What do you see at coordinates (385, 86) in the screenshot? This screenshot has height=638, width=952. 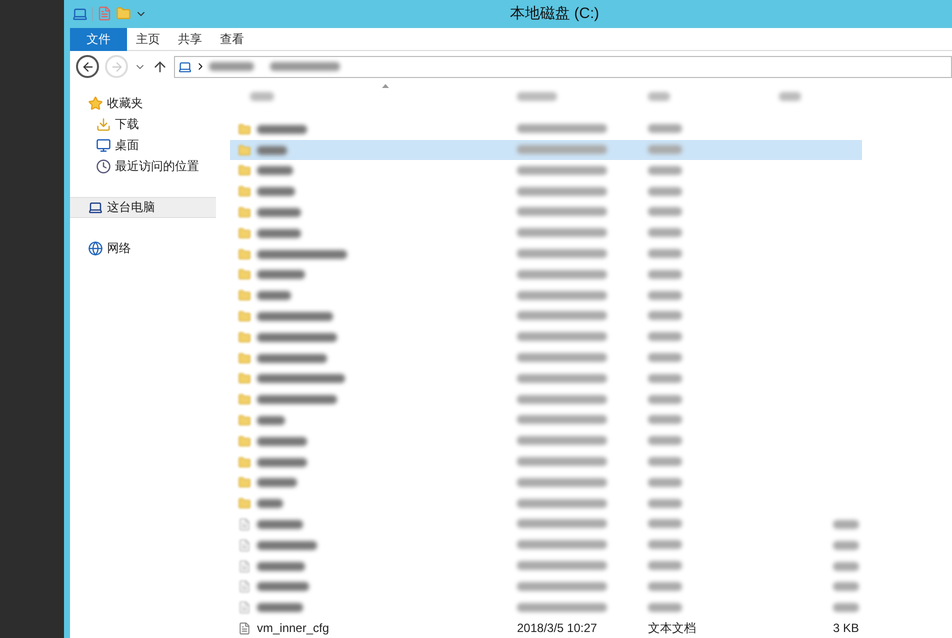 I see `sort-caret-icon` at bounding box center [385, 86].